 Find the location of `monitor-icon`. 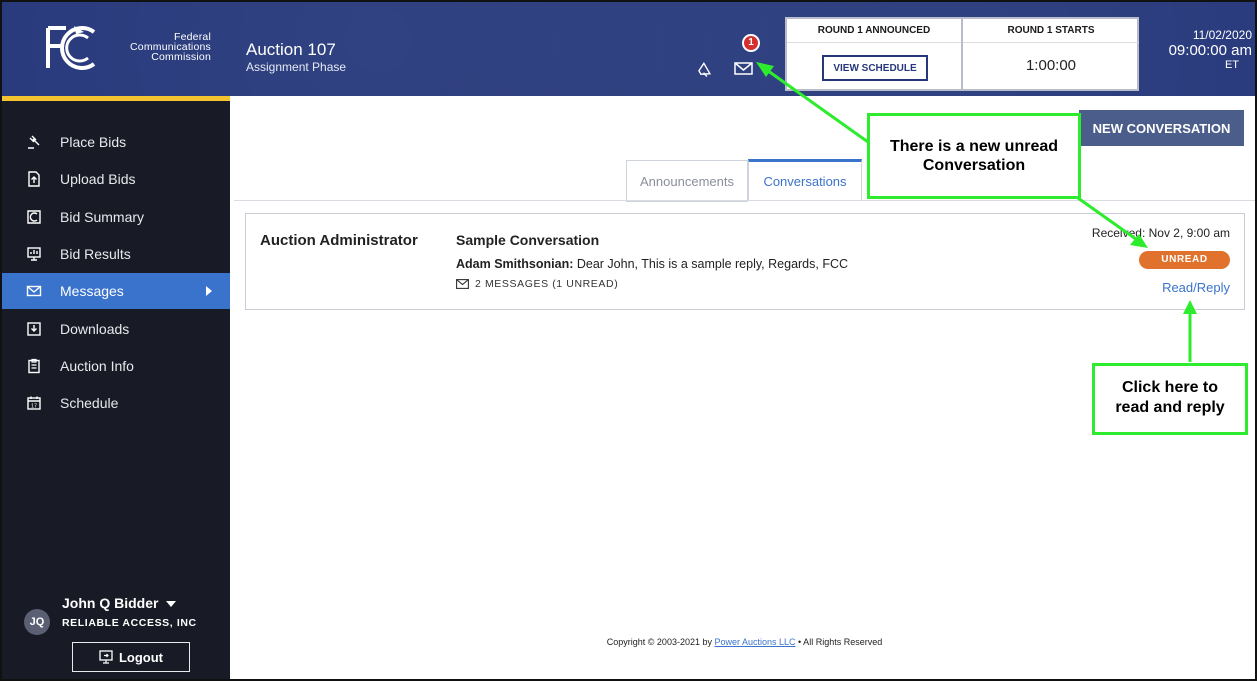

monitor-icon is located at coordinates (106, 657).